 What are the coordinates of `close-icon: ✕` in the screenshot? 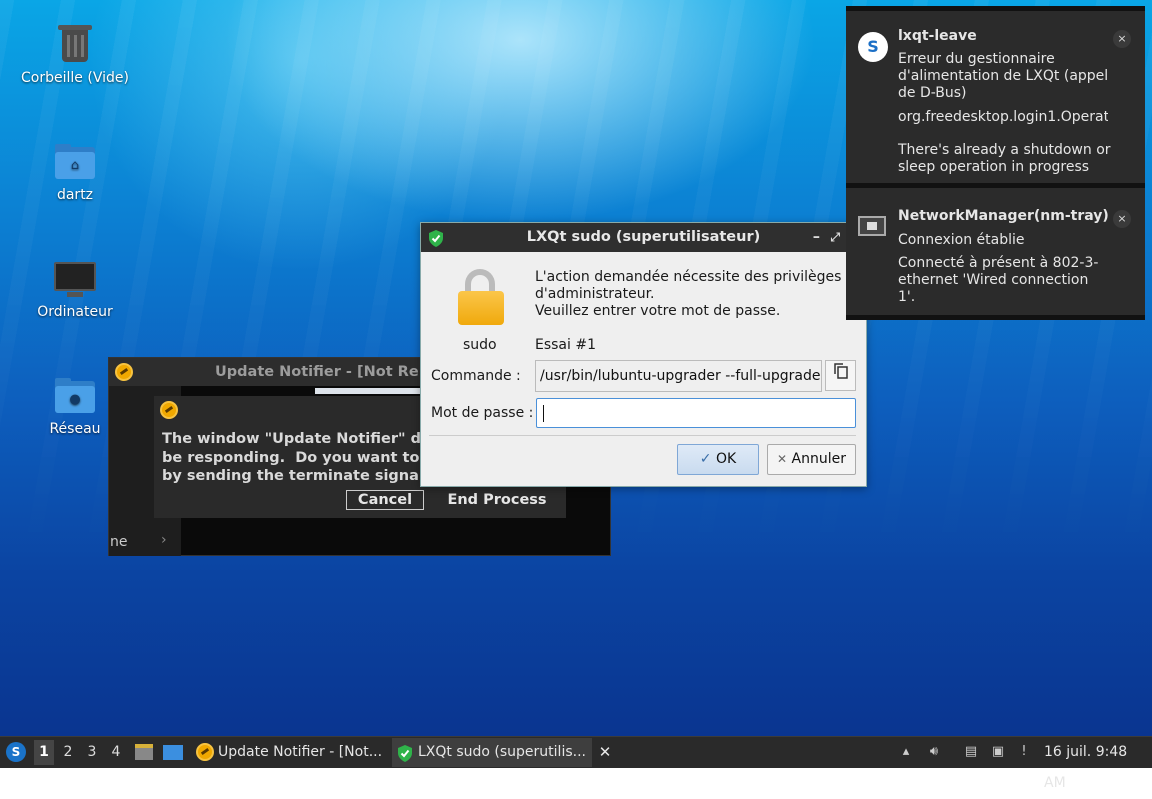 It's located at (782, 459).